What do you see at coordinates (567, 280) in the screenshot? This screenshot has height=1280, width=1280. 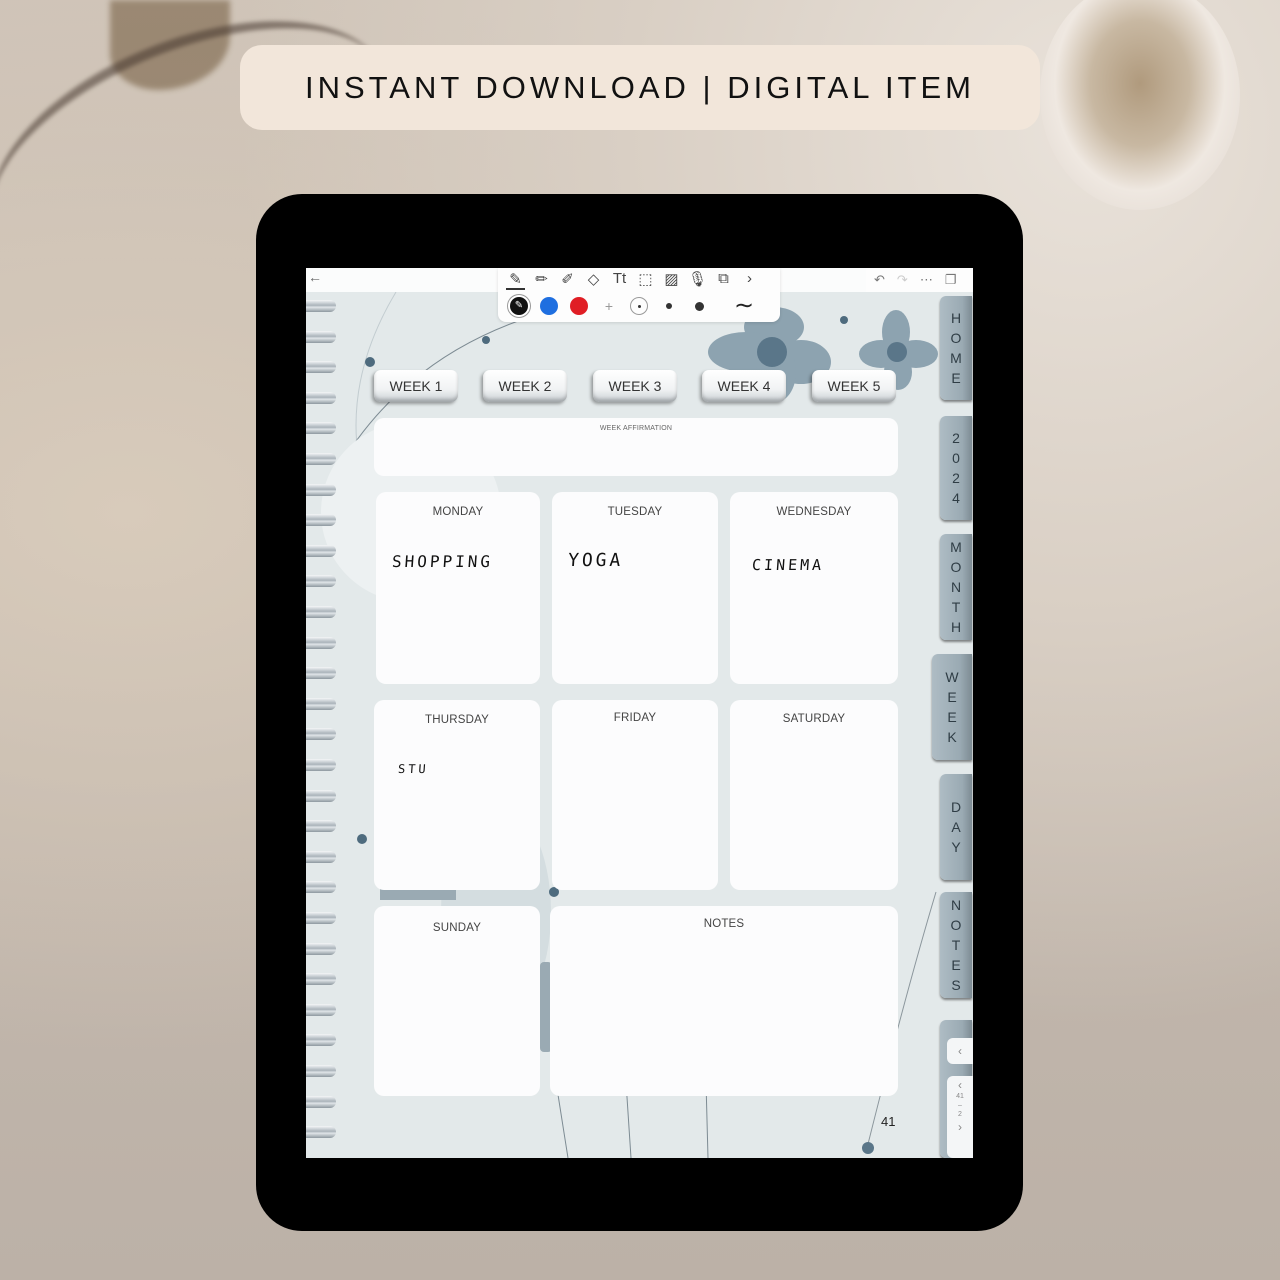 I see `highlighter-icon: ✐` at bounding box center [567, 280].